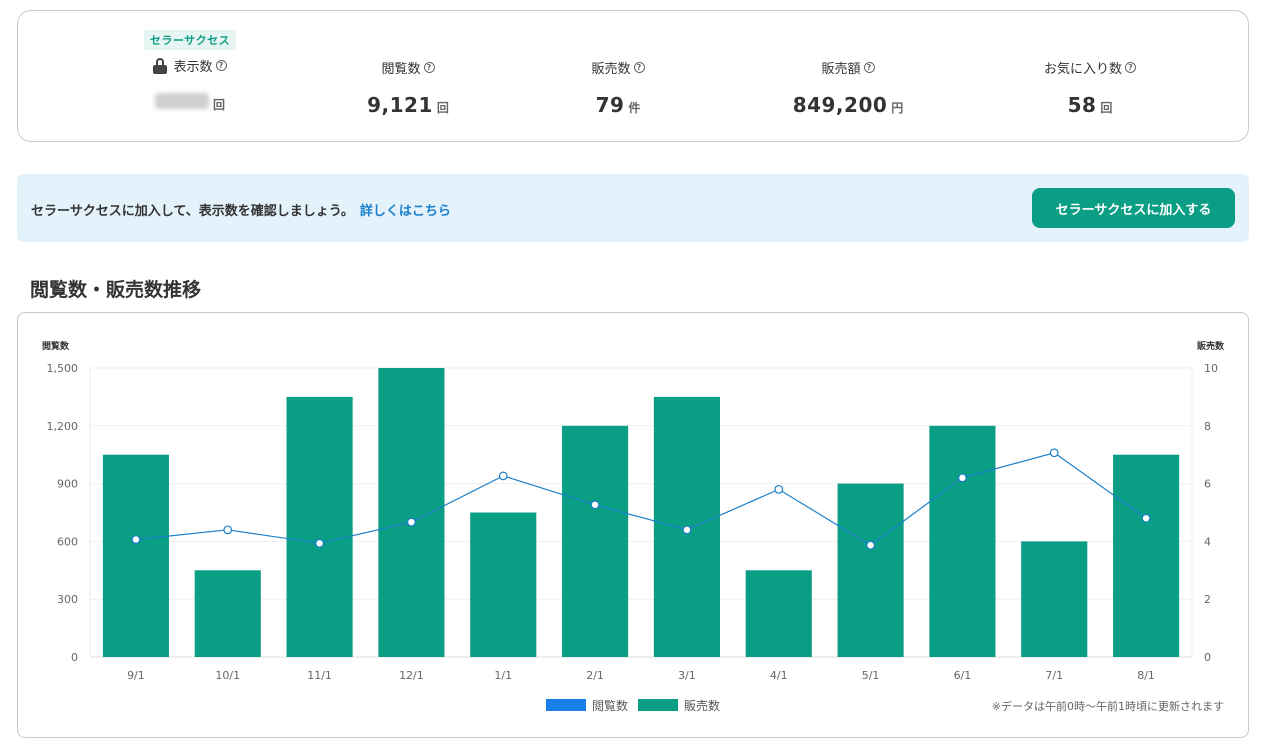  What do you see at coordinates (963, 675) in the screenshot?
I see `x-tick-label: 6/1` at bounding box center [963, 675].